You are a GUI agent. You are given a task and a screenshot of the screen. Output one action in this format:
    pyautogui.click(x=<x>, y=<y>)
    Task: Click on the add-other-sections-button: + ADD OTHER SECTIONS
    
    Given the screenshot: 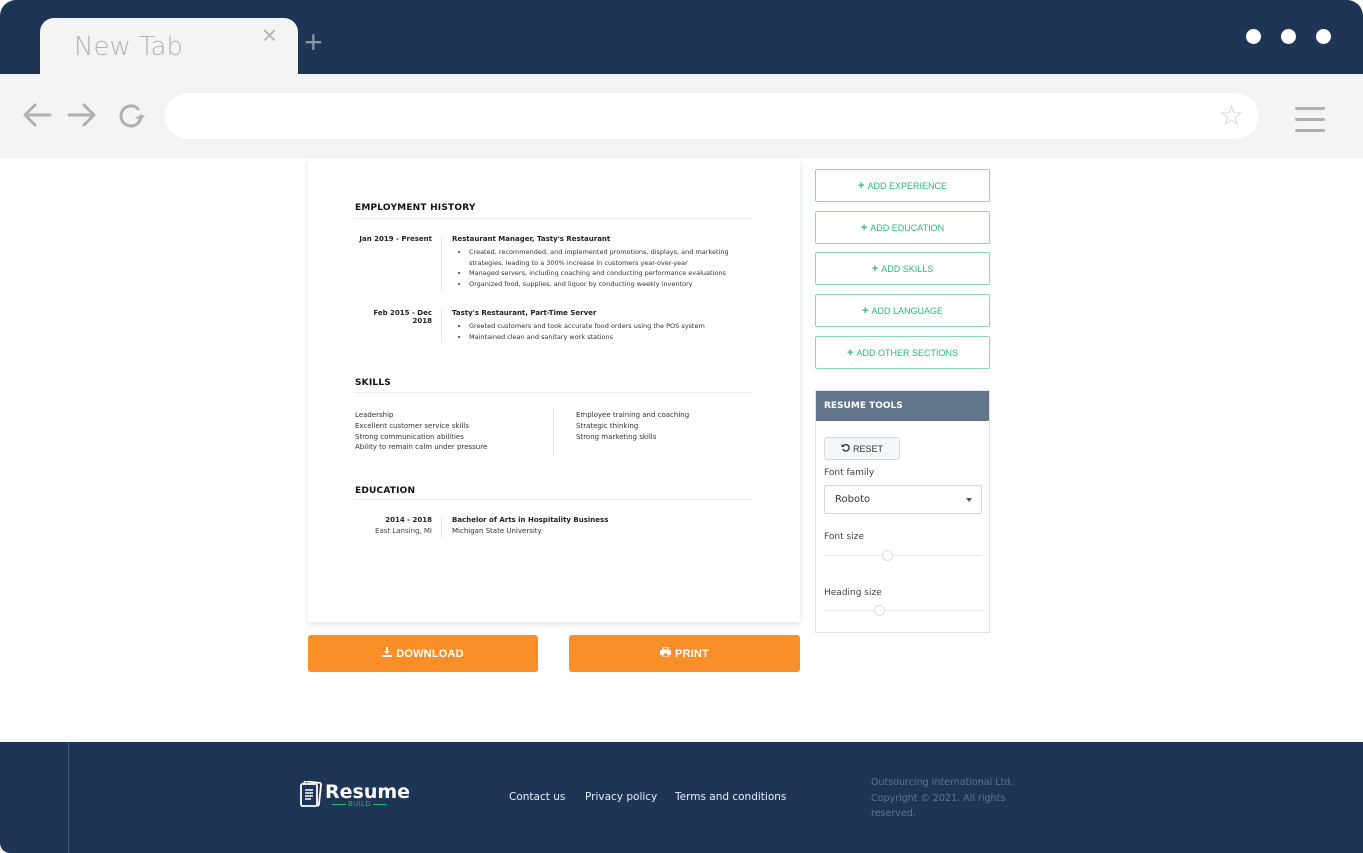 What is the action you would take?
    pyautogui.click(x=902, y=352)
    